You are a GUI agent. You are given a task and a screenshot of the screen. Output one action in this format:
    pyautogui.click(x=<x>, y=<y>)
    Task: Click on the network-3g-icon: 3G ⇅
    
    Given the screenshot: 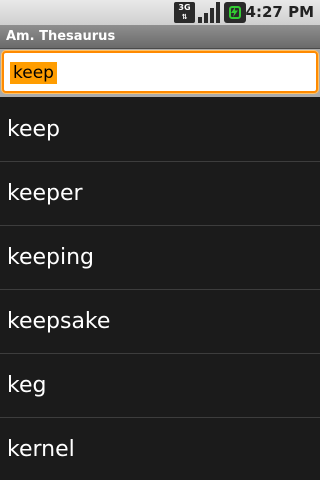 What is the action you would take?
    pyautogui.click(x=184, y=12)
    